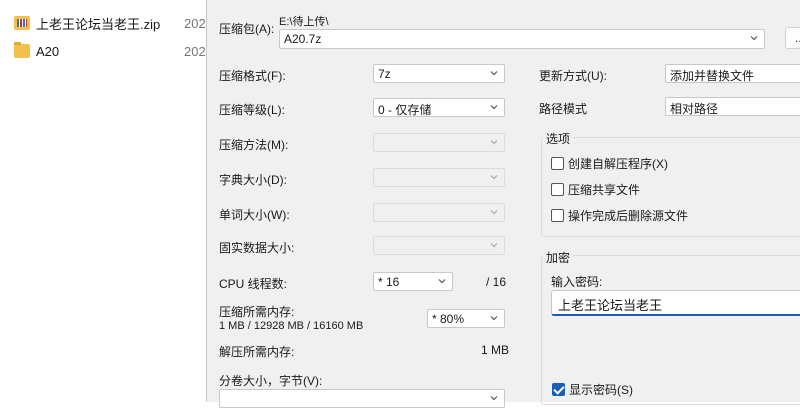 Image resolution: width=800 pixels, height=408 pixels. I want to click on sfx-checkbox: 创建自解压程序(X), so click(609, 163).